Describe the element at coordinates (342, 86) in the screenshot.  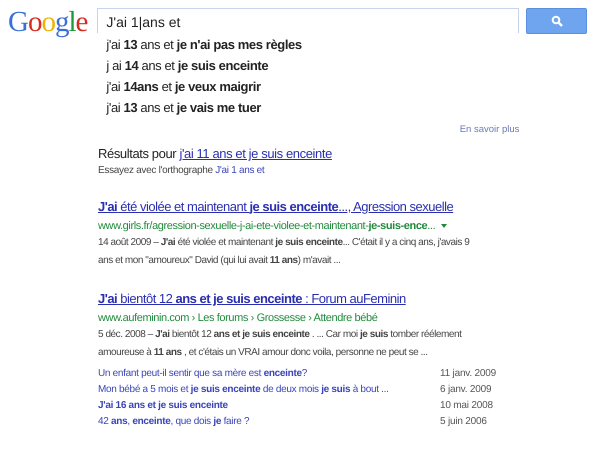
I see `suggestion: j'ai 14ans et je veux maigrir` at that location.